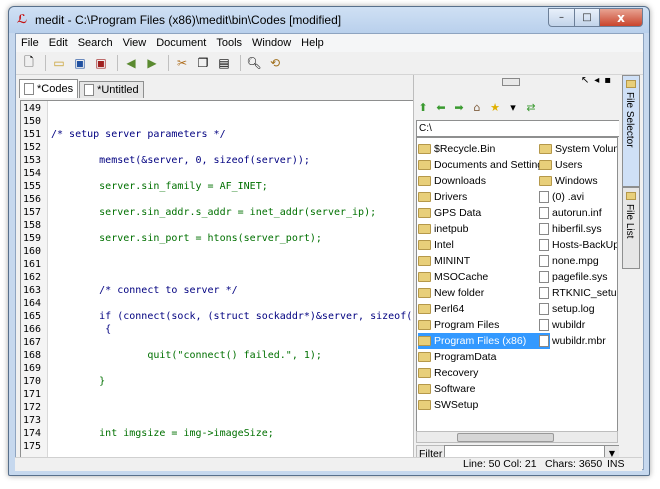 The width and height of the screenshot is (660, 489). What do you see at coordinates (312, 43) in the screenshot?
I see `menu-help: Help` at bounding box center [312, 43].